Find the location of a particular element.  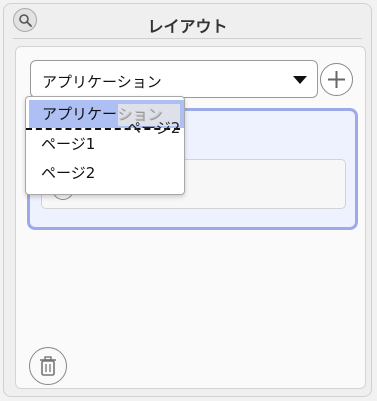

dropdown-item-page2: ページ2 is located at coordinates (105, 173).